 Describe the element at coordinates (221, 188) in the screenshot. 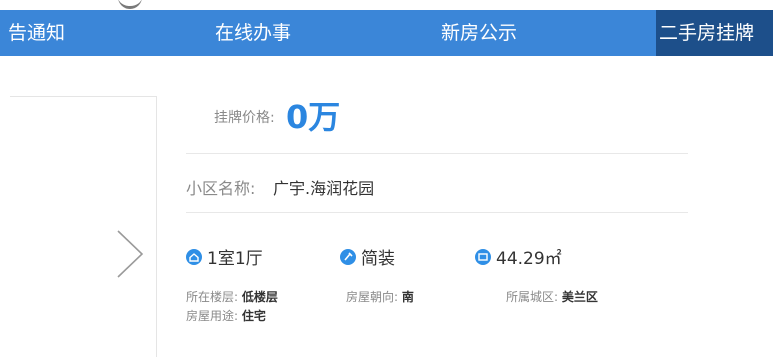

I see `community-label: 小区名称:` at that location.